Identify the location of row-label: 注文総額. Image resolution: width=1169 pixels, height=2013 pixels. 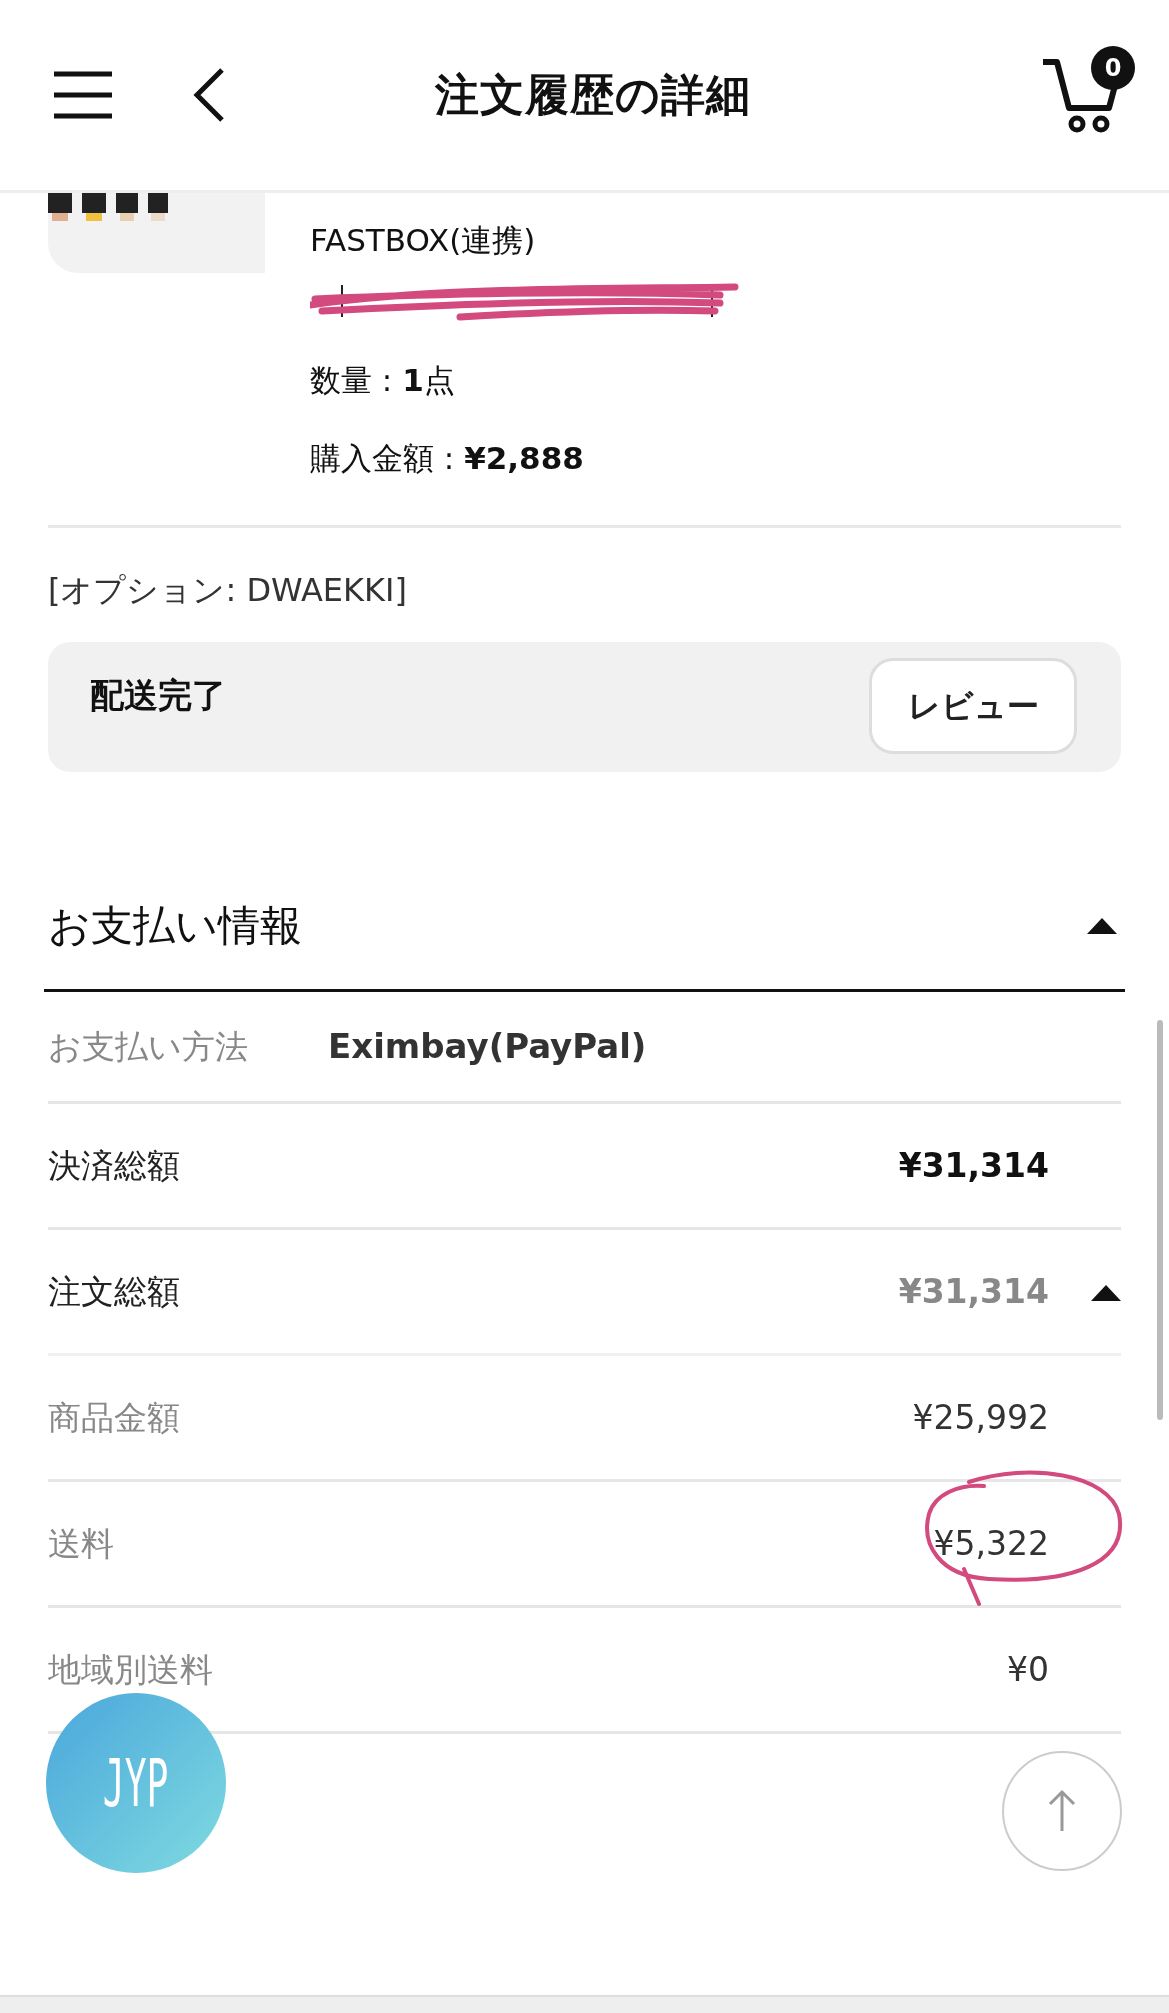
(114, 1291).